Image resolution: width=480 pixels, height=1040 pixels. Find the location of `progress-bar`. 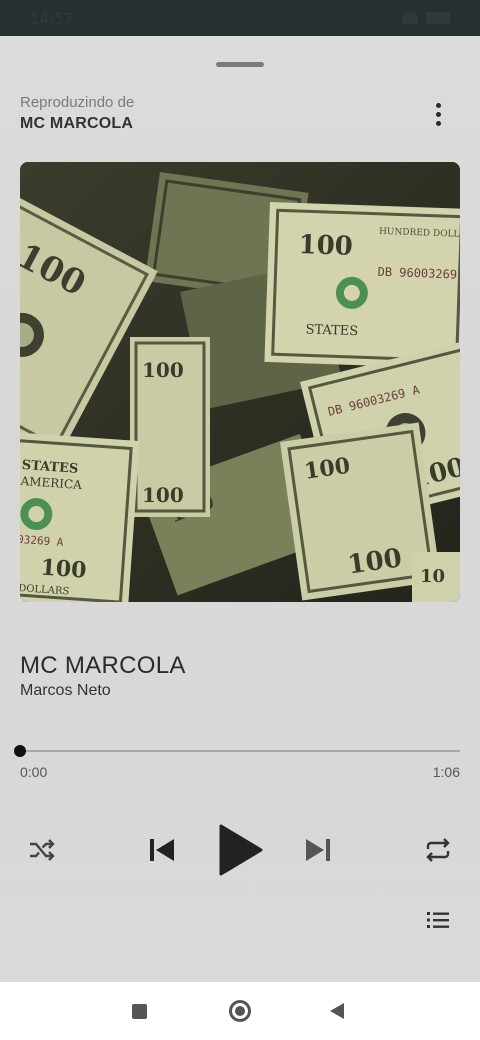

progress-bar is located at coordinates (237, 751).